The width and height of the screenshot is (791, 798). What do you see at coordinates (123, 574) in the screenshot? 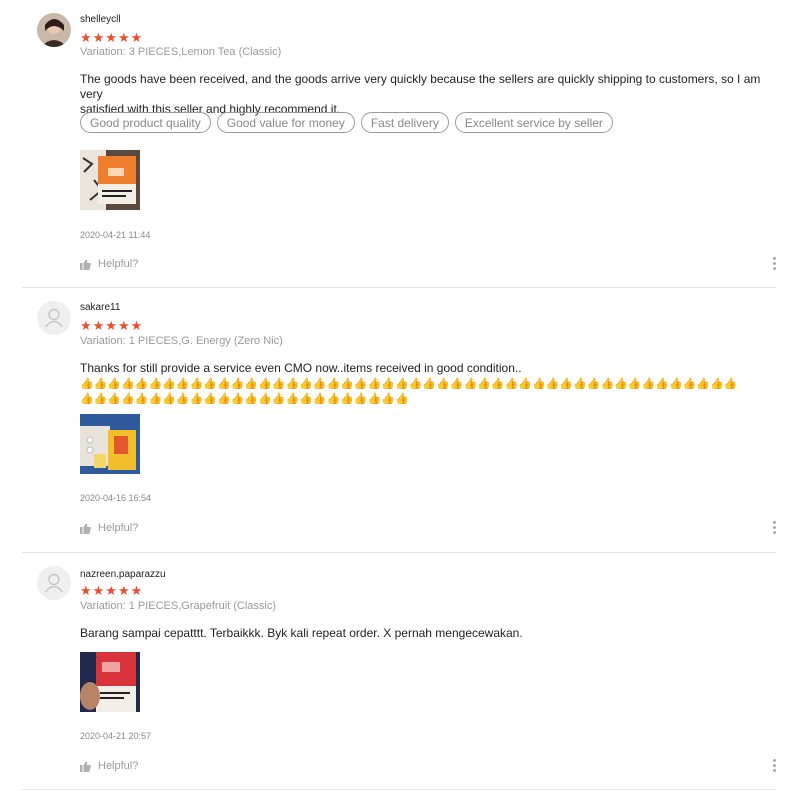
I see `username: nazreen.paparazzu` at bounding box center [123, 574].